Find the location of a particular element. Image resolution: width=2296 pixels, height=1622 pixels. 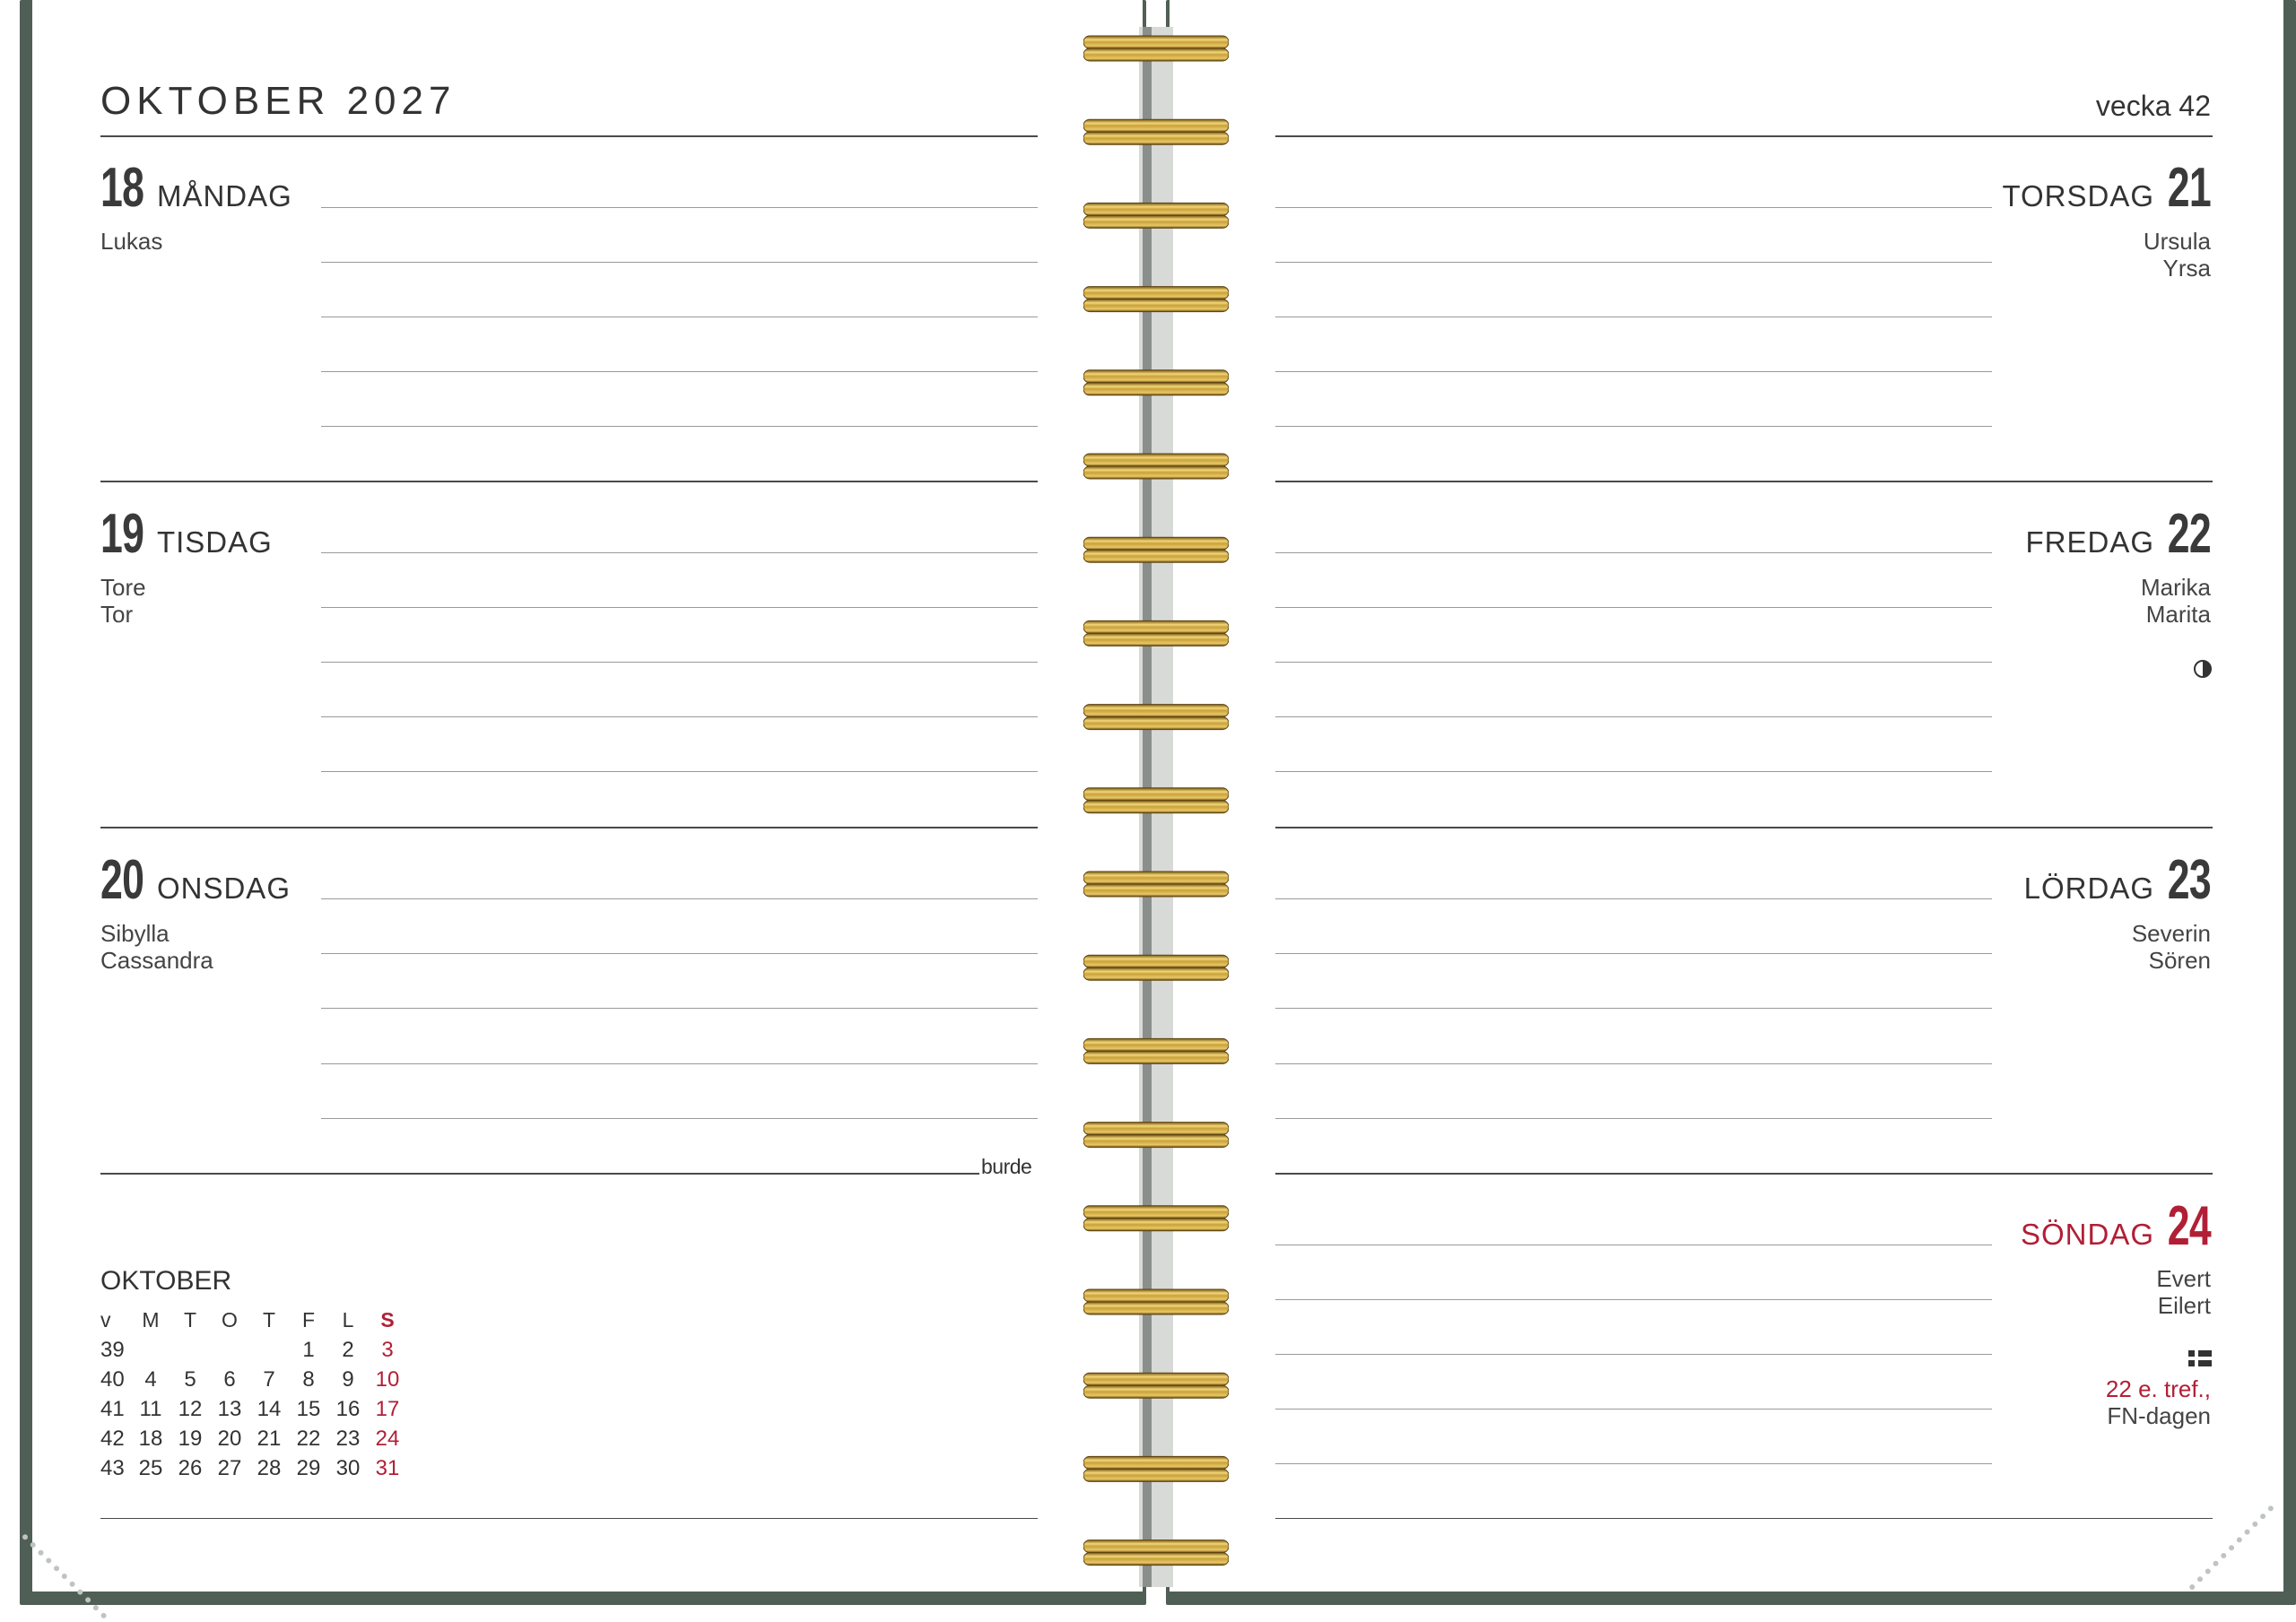

mini-calendar-row: 40 4 5 6 7 8 9 10 is located at coordinates (253, 1379).